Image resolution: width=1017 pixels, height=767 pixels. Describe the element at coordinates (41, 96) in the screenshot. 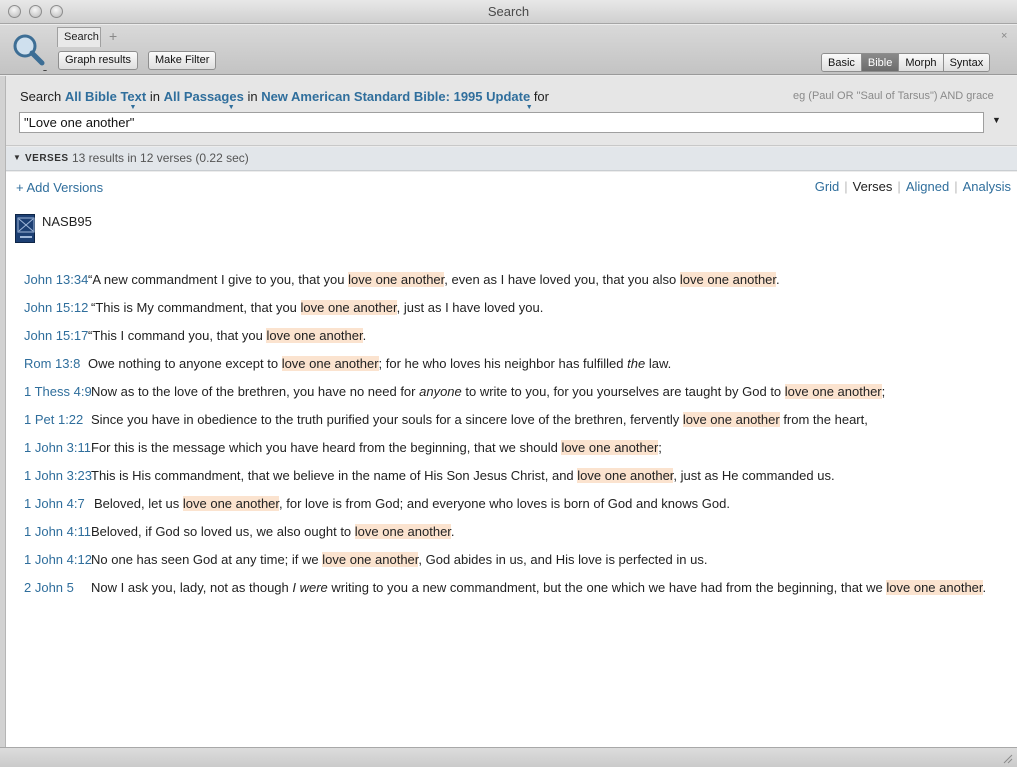

I see `search-prefix-label: Search` at that location.